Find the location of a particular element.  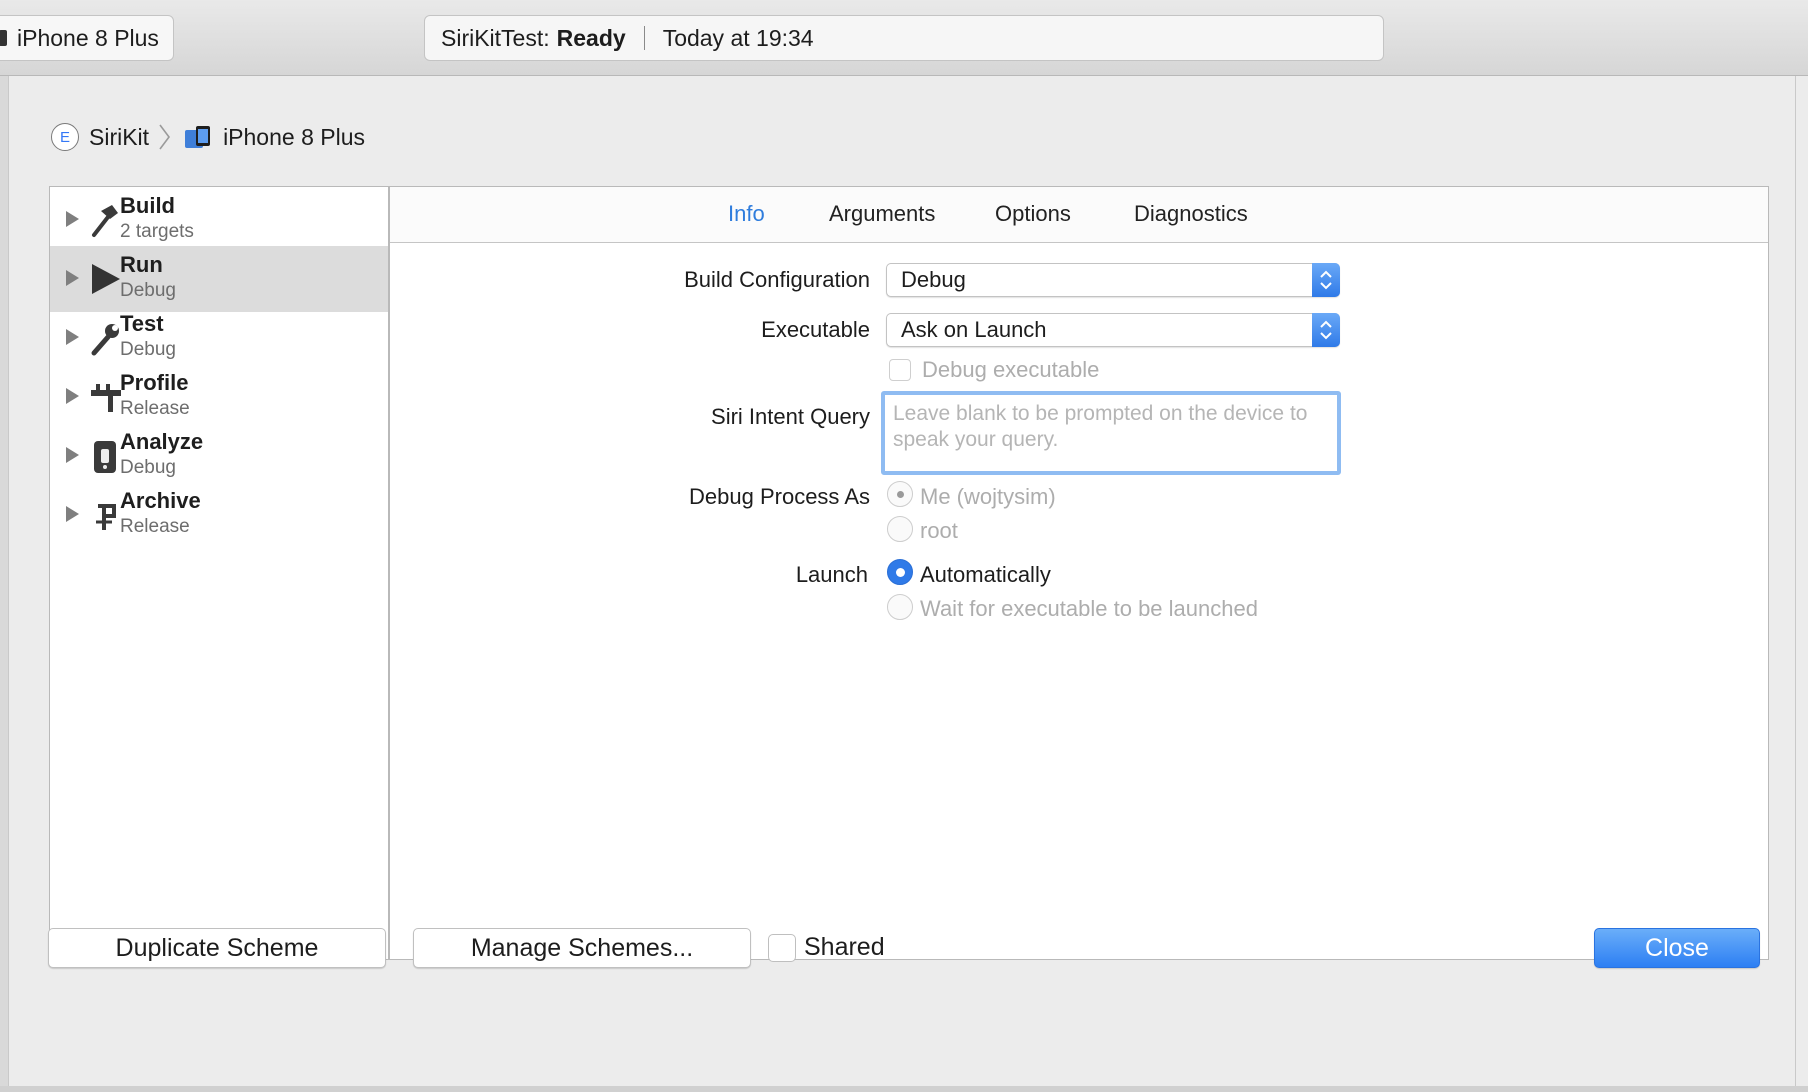

launch-automatically-label: Automatically is located at coordinates (985, 574).